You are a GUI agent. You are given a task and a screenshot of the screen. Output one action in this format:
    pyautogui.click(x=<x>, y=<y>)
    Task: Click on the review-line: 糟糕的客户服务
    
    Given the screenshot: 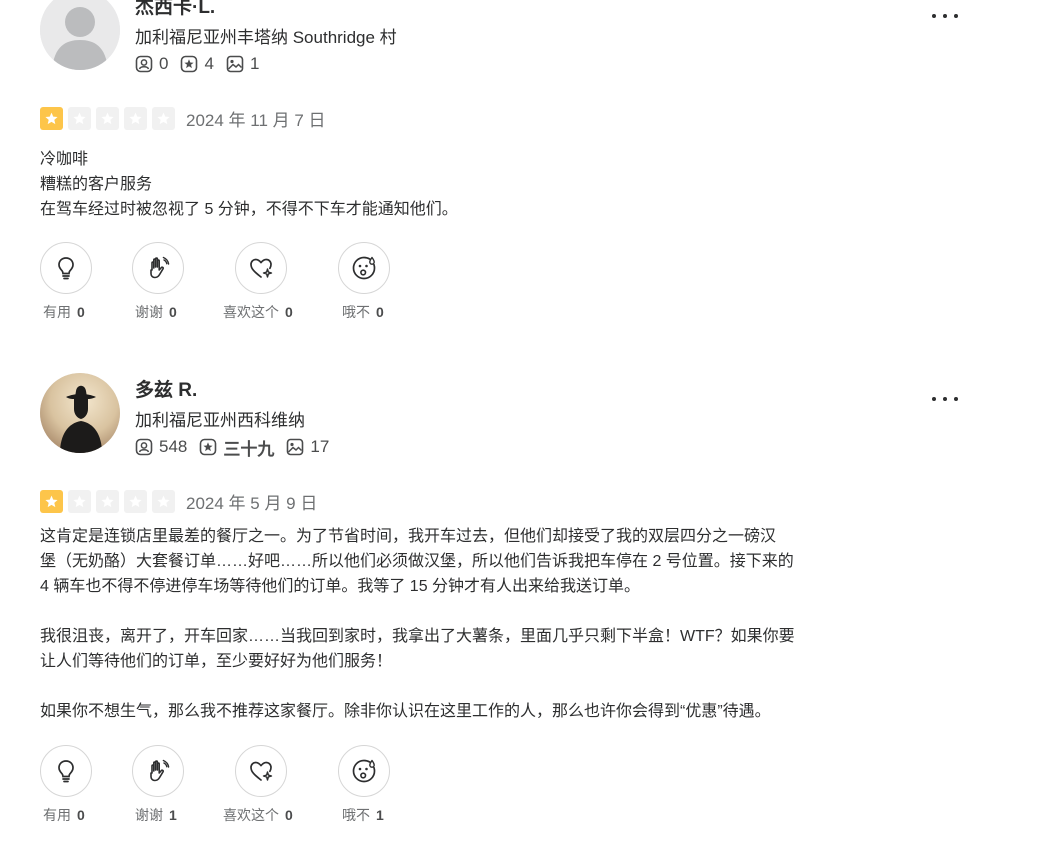 What is the action you would take?
    pyautogui.click(x=96, y=184)
    